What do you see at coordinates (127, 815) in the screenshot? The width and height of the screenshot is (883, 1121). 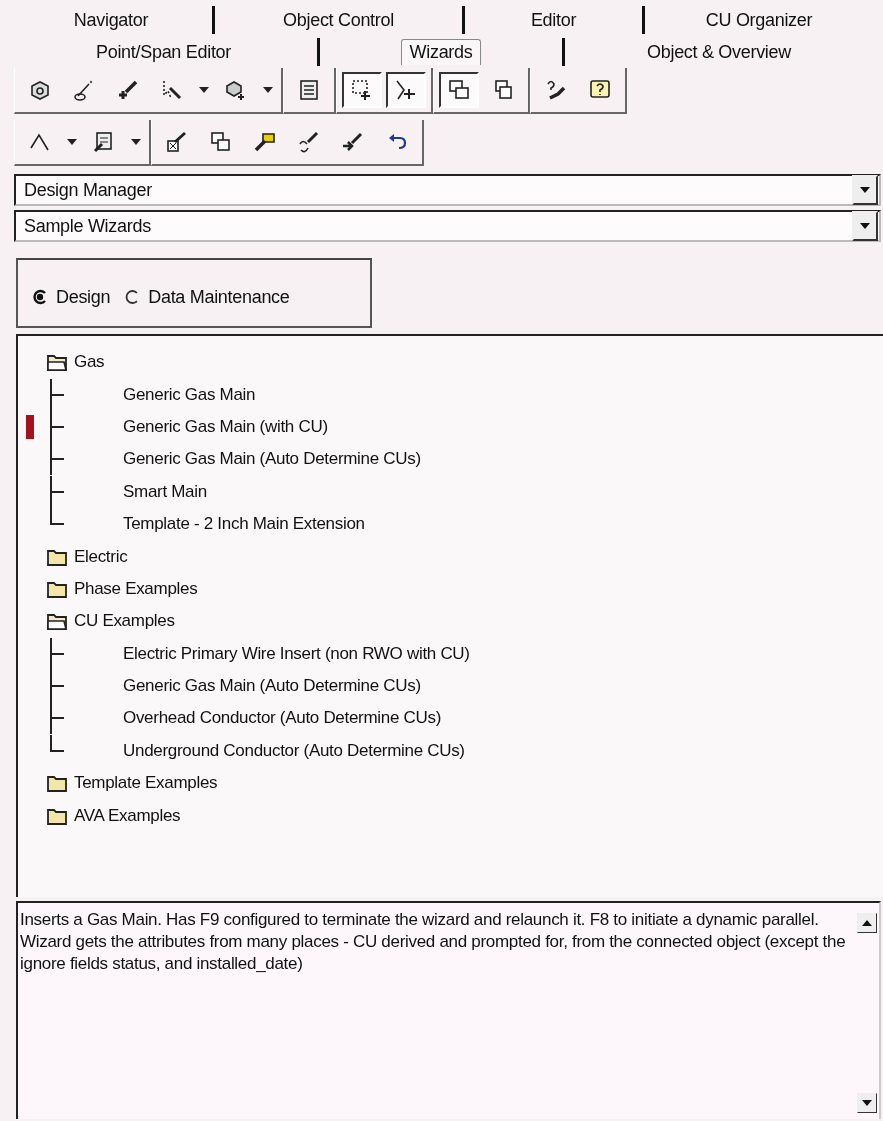 I see `tree-folder: AVA Examples` at bounding box center [127, 815].